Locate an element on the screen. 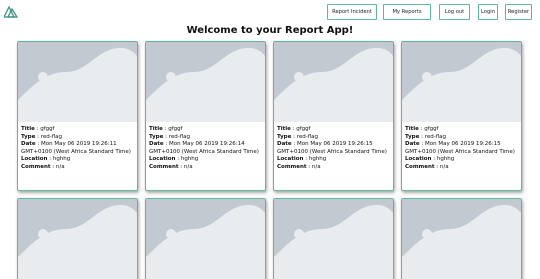 This screenshot has height=279, width=540. page-title: Welcome to your Report App! is located at coordinates (270, 30).